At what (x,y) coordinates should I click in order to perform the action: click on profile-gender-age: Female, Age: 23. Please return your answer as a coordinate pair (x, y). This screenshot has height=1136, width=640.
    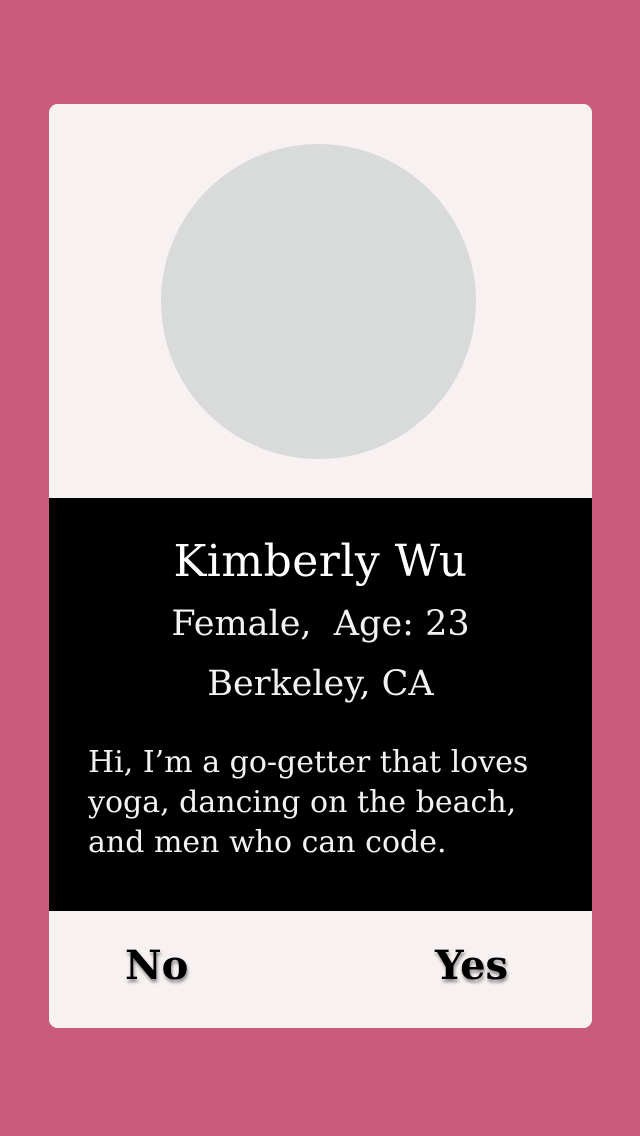
    Looking at the image, I should click on (320, 624).